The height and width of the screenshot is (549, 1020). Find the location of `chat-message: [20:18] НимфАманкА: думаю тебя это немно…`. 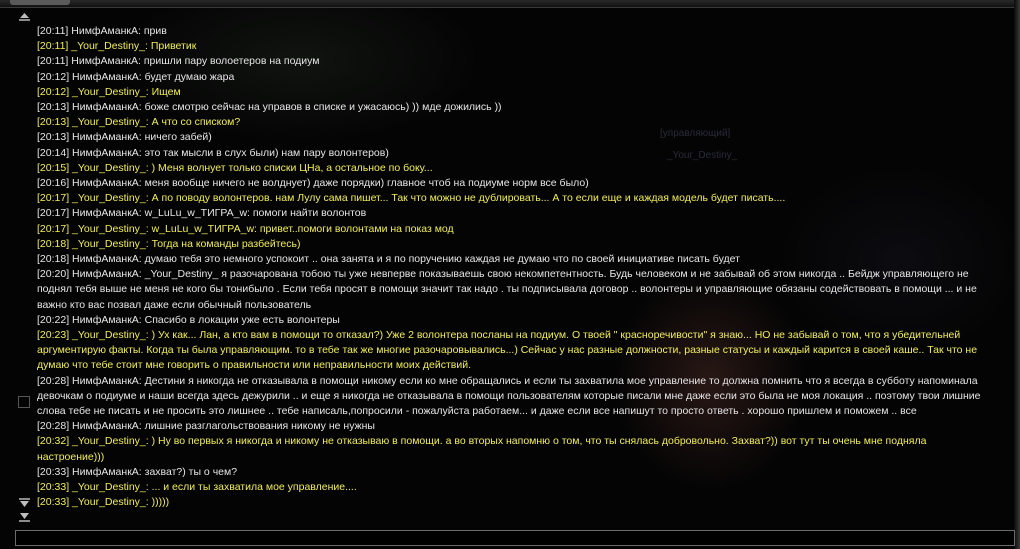

chat-message: [20:18] НимфАманкА: думаю тебя это немно… is located at coordinates (388, 259).